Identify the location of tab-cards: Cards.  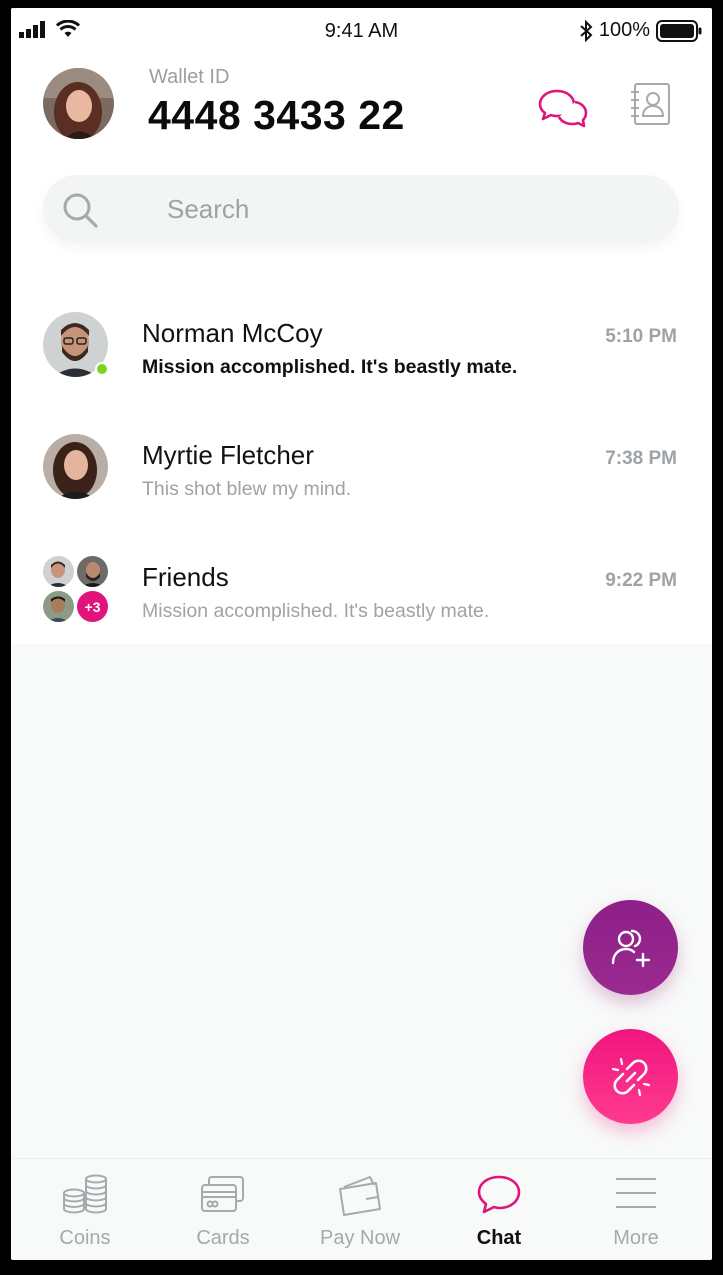
(223, 1209).